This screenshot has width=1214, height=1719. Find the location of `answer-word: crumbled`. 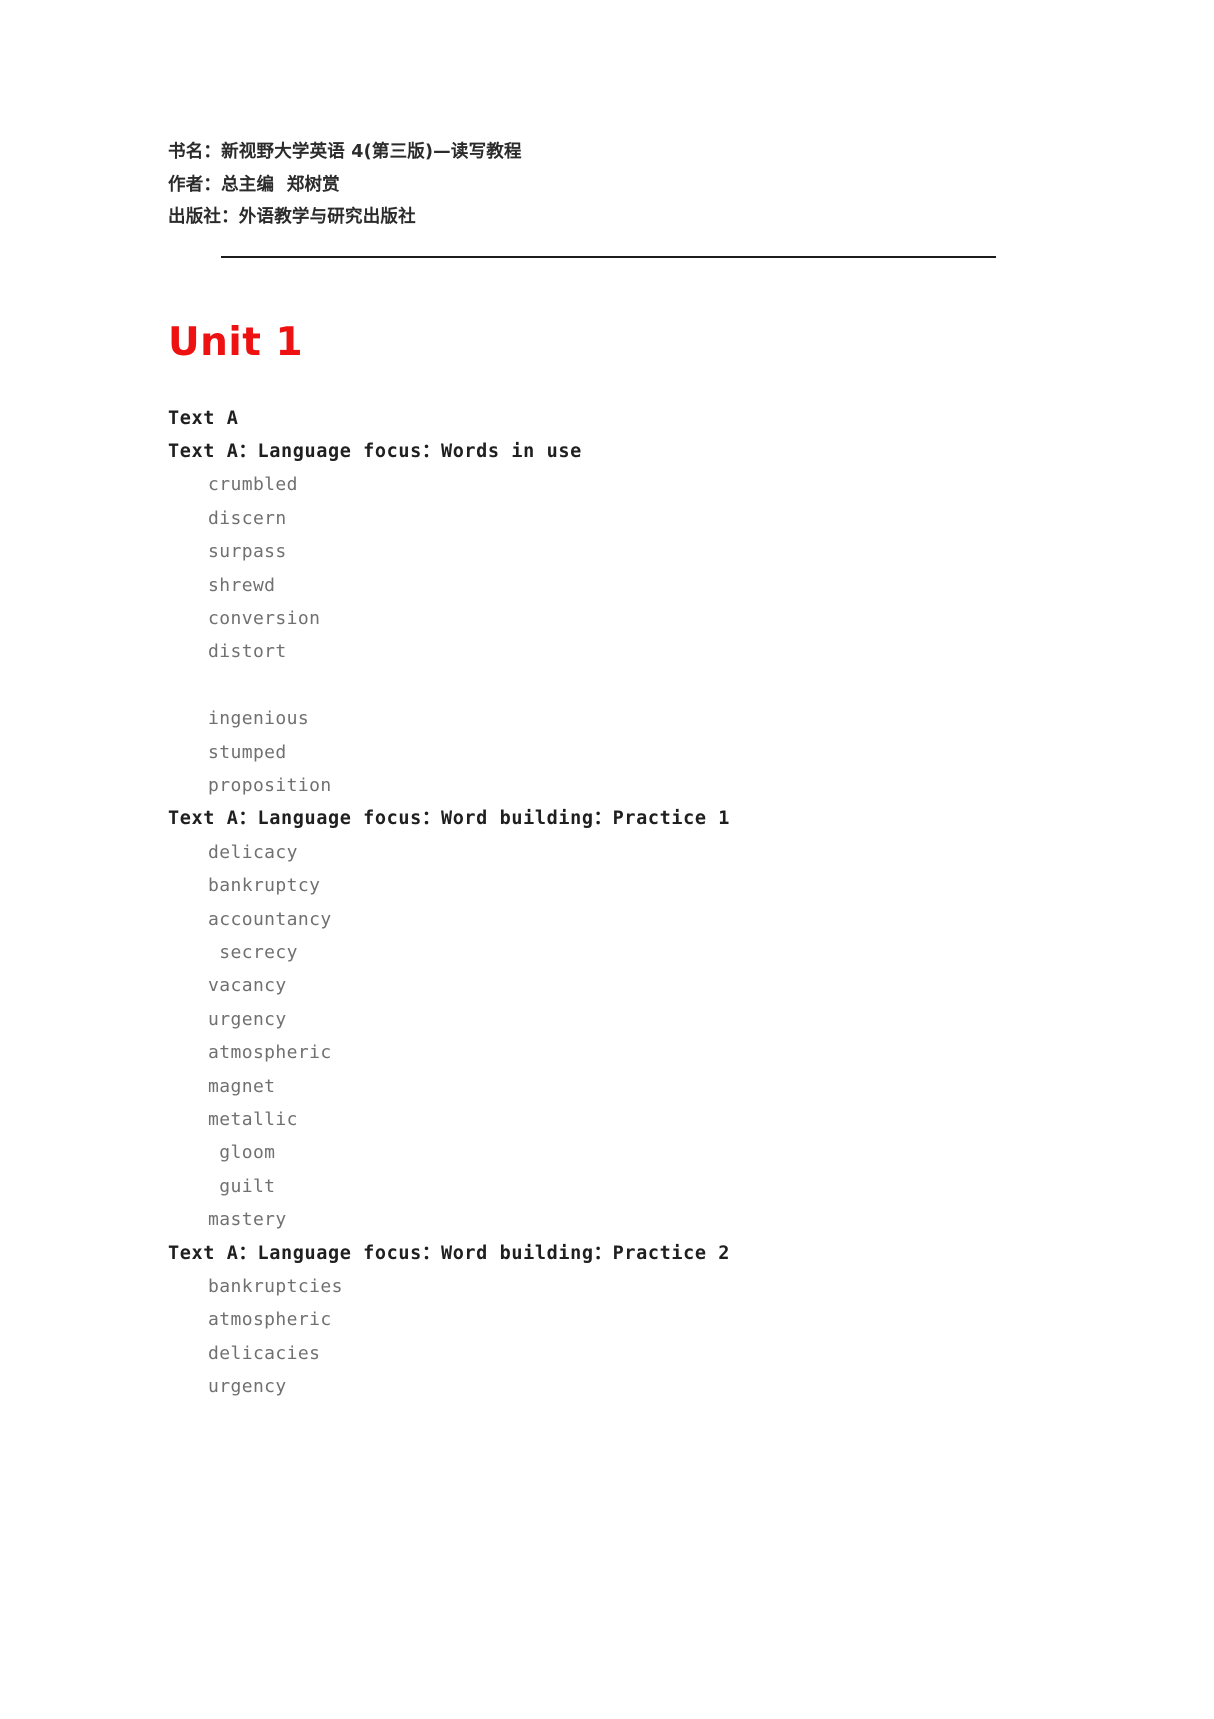

answer-word: crumbled is located at coordinates (253, 485).